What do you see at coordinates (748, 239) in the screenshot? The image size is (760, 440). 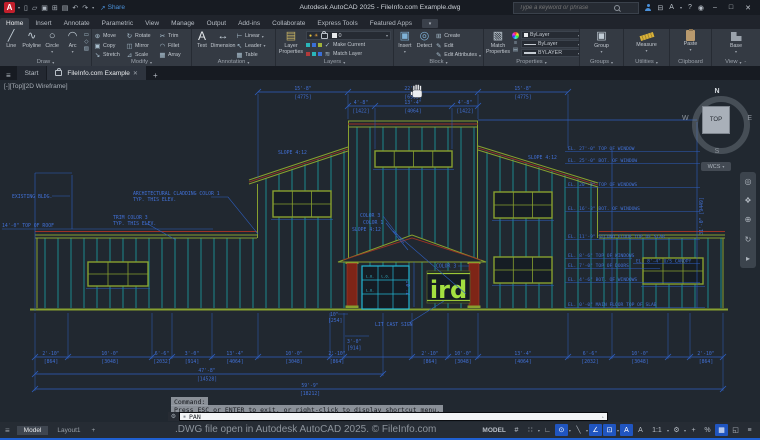 I see `orbit-icon: ↻` at bounding box center [748, 239].